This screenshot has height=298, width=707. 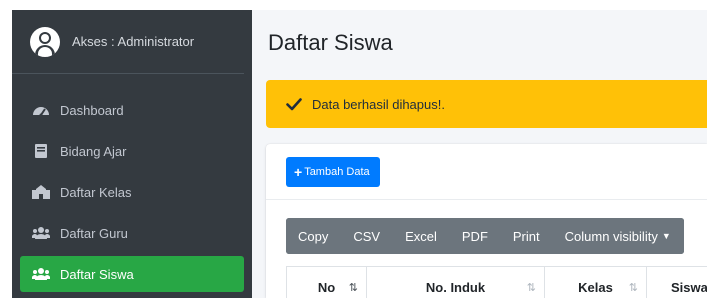 What do you see at coordinates (353, 5) in the screenshot?
I see `top-strip` at bounding box center [353, 5].